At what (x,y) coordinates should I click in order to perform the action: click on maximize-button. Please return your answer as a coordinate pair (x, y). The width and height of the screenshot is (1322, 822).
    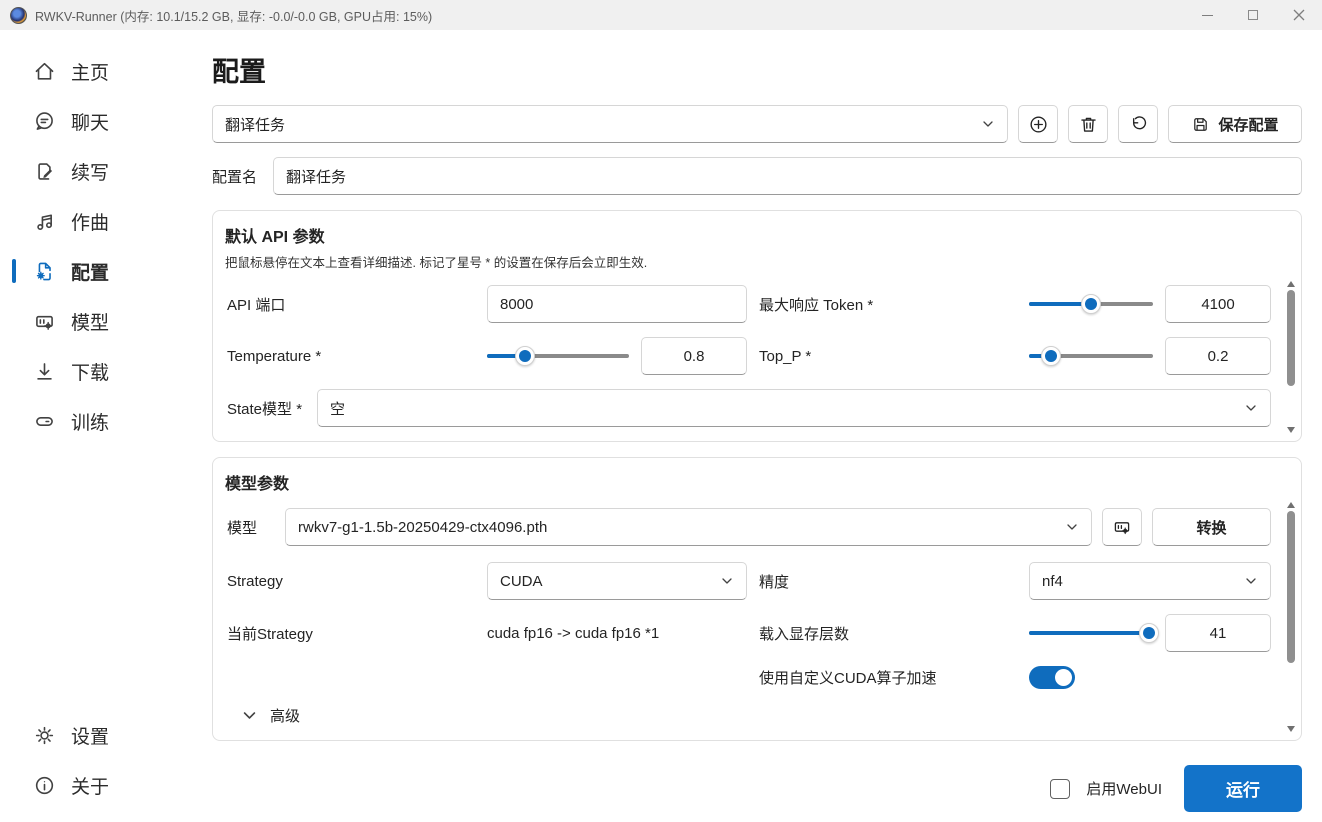
    Looking at the image, I should click on (1253, 15).